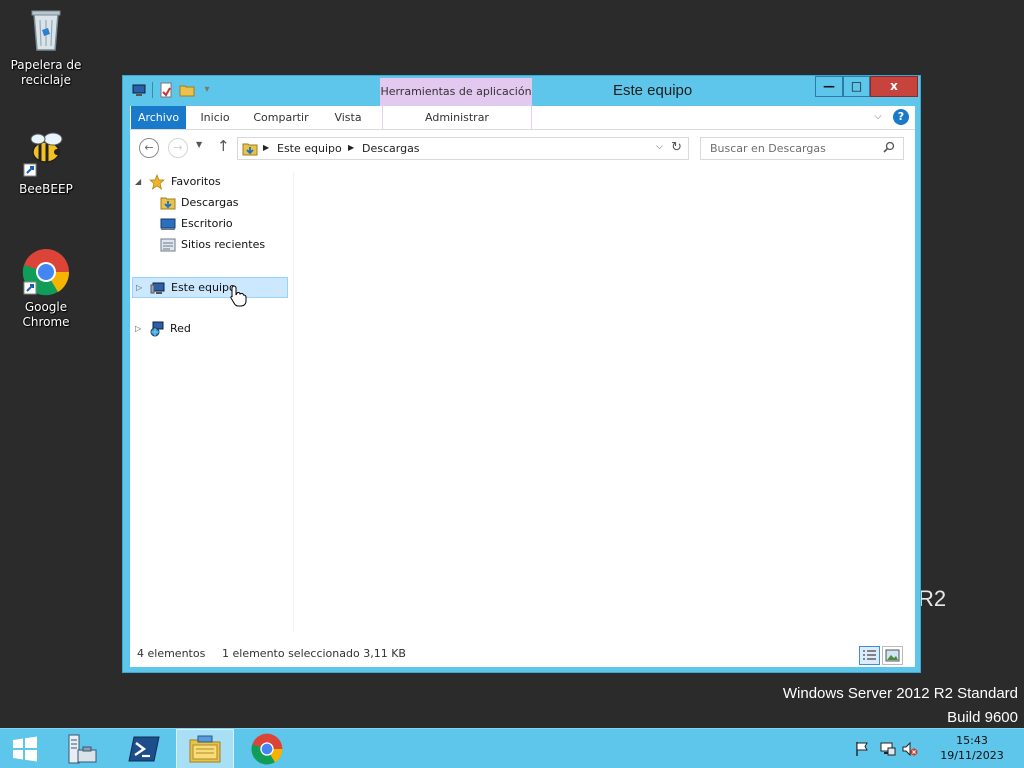 This screenshot has height=768, width=1024. What do you see at coordinates (168, 245) in the screenshot?
I see `recent-places-icon` at bounding box center [168, 245].